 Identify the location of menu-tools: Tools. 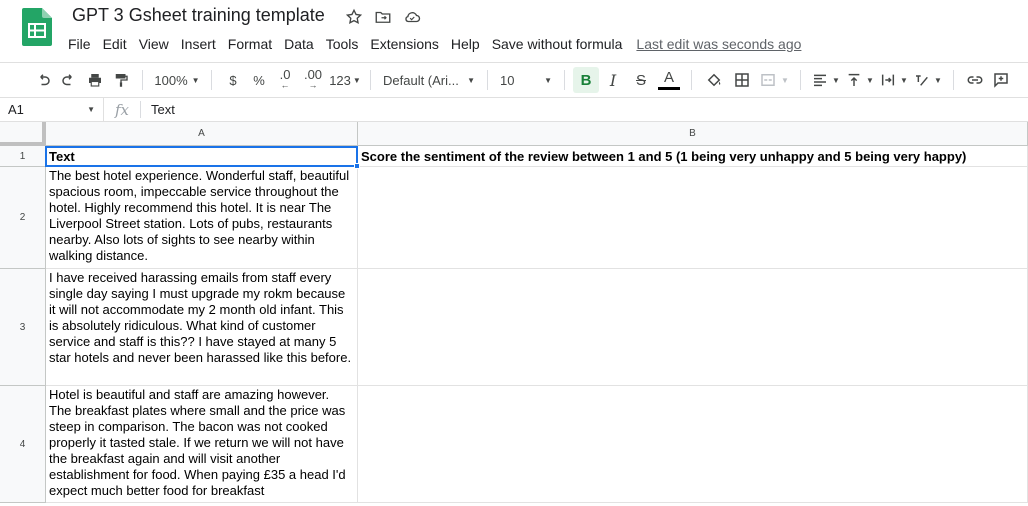
(342, 44).